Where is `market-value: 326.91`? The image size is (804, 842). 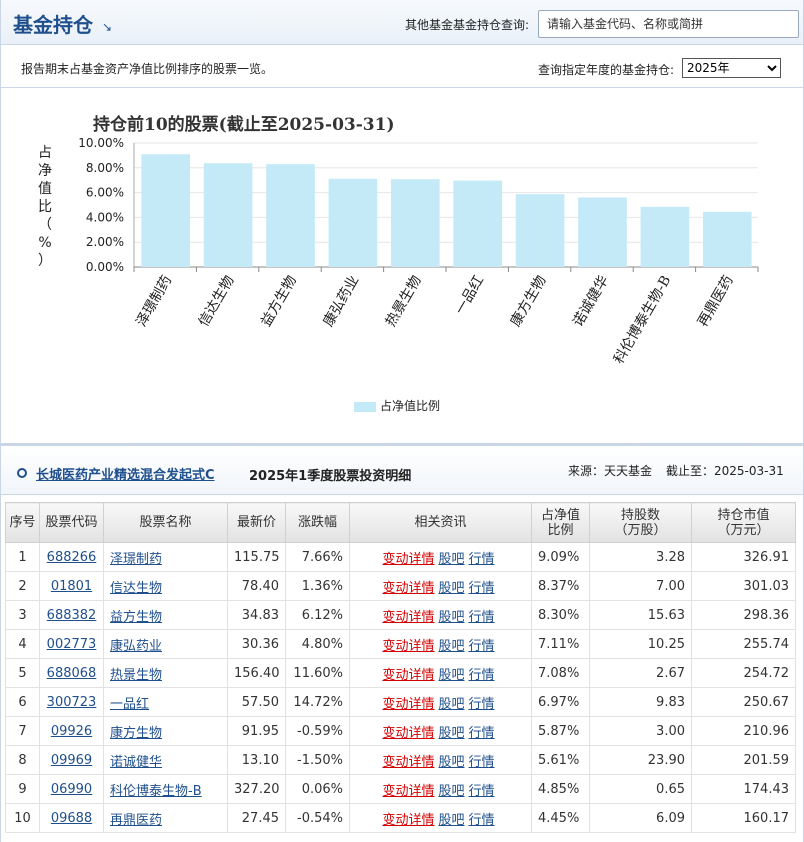 market-value: 326.91 is located at coordinates (743, 557).